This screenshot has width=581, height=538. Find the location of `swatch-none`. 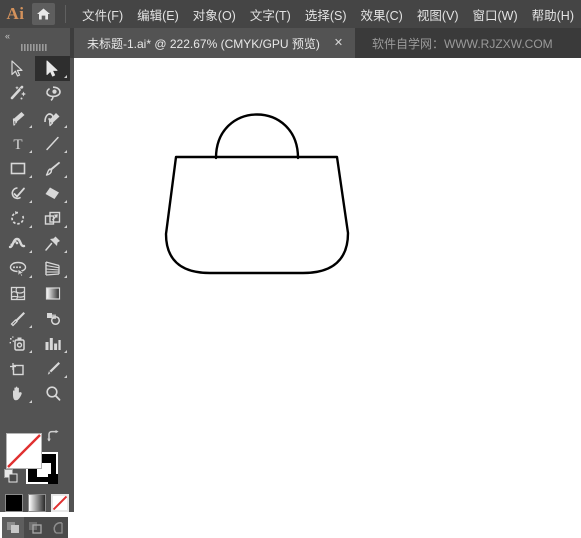

swatch-none is located at coordinates (60, 503).